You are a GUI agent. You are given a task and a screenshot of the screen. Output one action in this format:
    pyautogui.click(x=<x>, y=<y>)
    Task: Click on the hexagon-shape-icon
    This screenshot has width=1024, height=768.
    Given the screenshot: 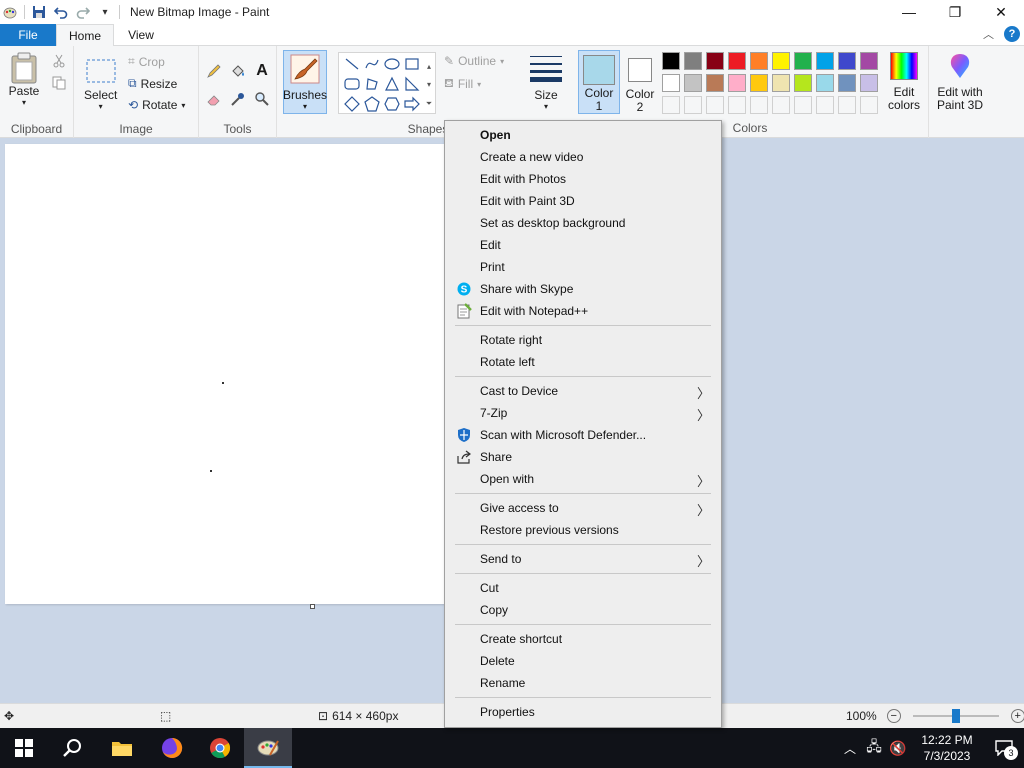 What is the action you would take?
    pyautogui.click(x=392, y=104)
    